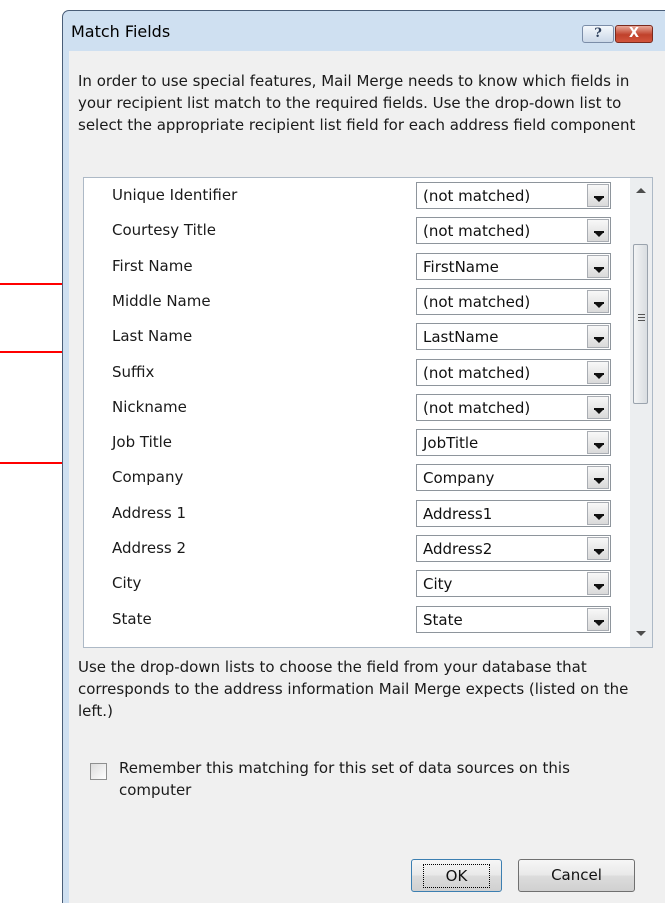  I want to click on dialog-title: Match Fields, so click(121, 31).